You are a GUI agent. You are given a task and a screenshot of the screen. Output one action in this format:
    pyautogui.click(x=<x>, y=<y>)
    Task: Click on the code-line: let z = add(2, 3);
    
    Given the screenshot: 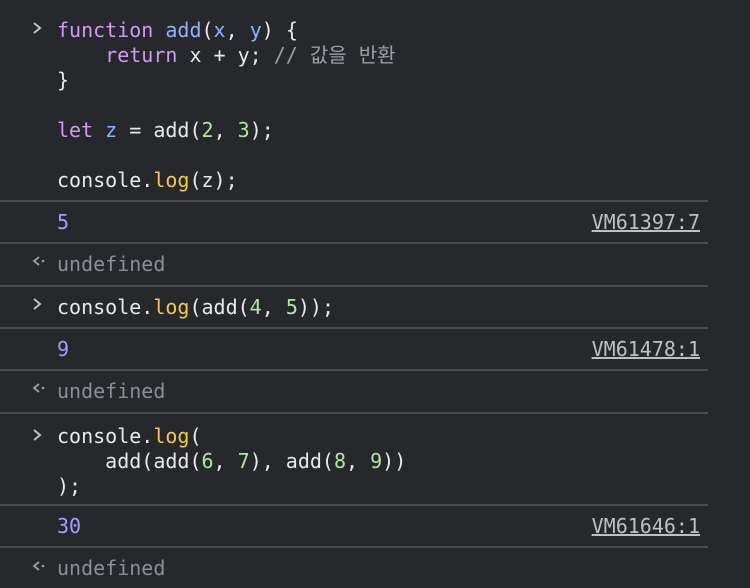 What is the action you would take?
    pyautogui.click(x=226, y=130)
    